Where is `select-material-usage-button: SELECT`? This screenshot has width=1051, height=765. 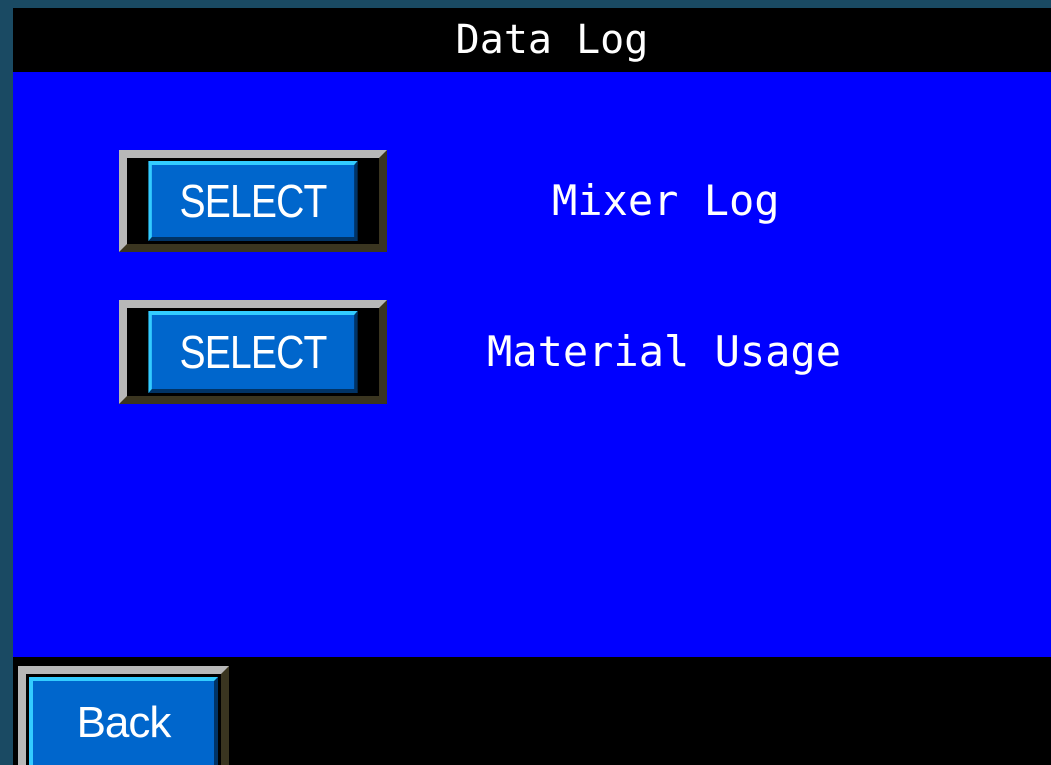
select-material-usage-button: SELECT is located at coordinates (253, 352).